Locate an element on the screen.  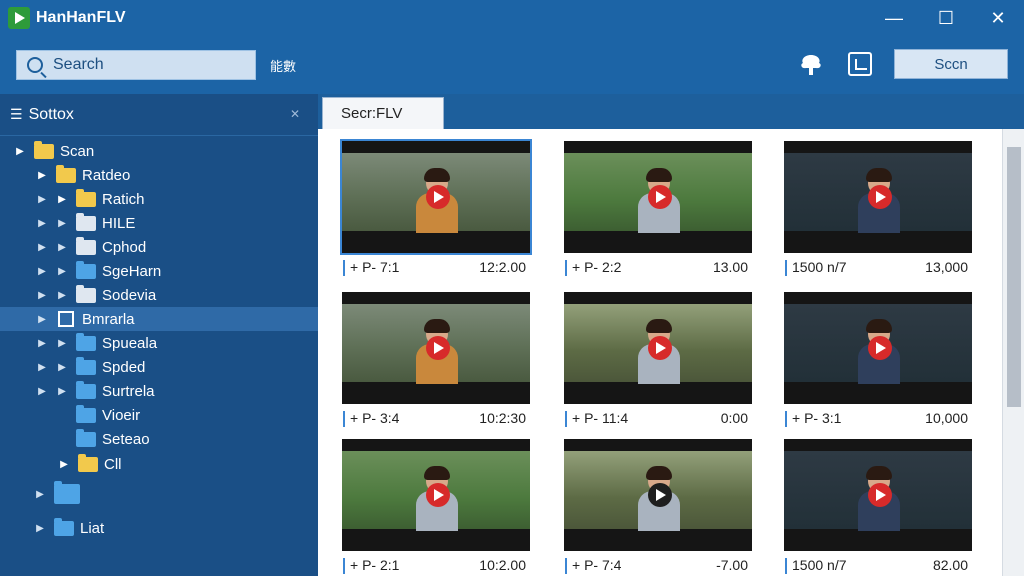
video-info-right: 12:2.00 is located at coordinates (502, 267).